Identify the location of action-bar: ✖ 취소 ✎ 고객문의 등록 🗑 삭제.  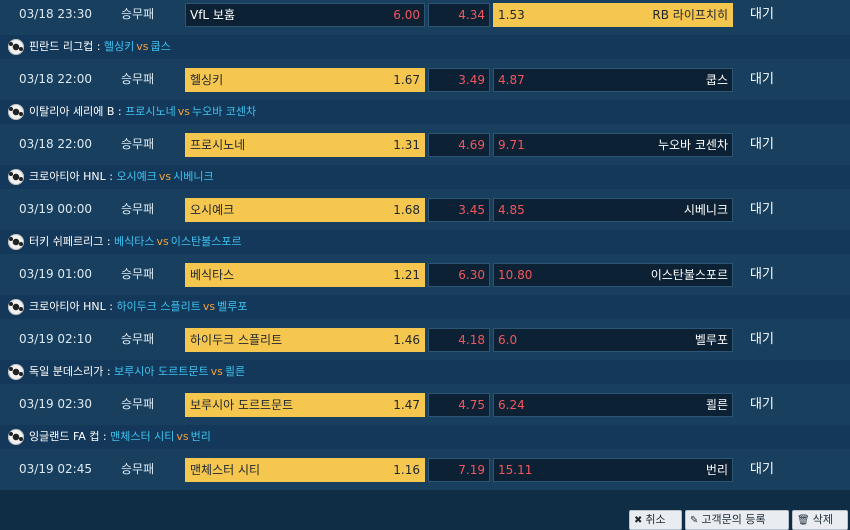
(425, 515).